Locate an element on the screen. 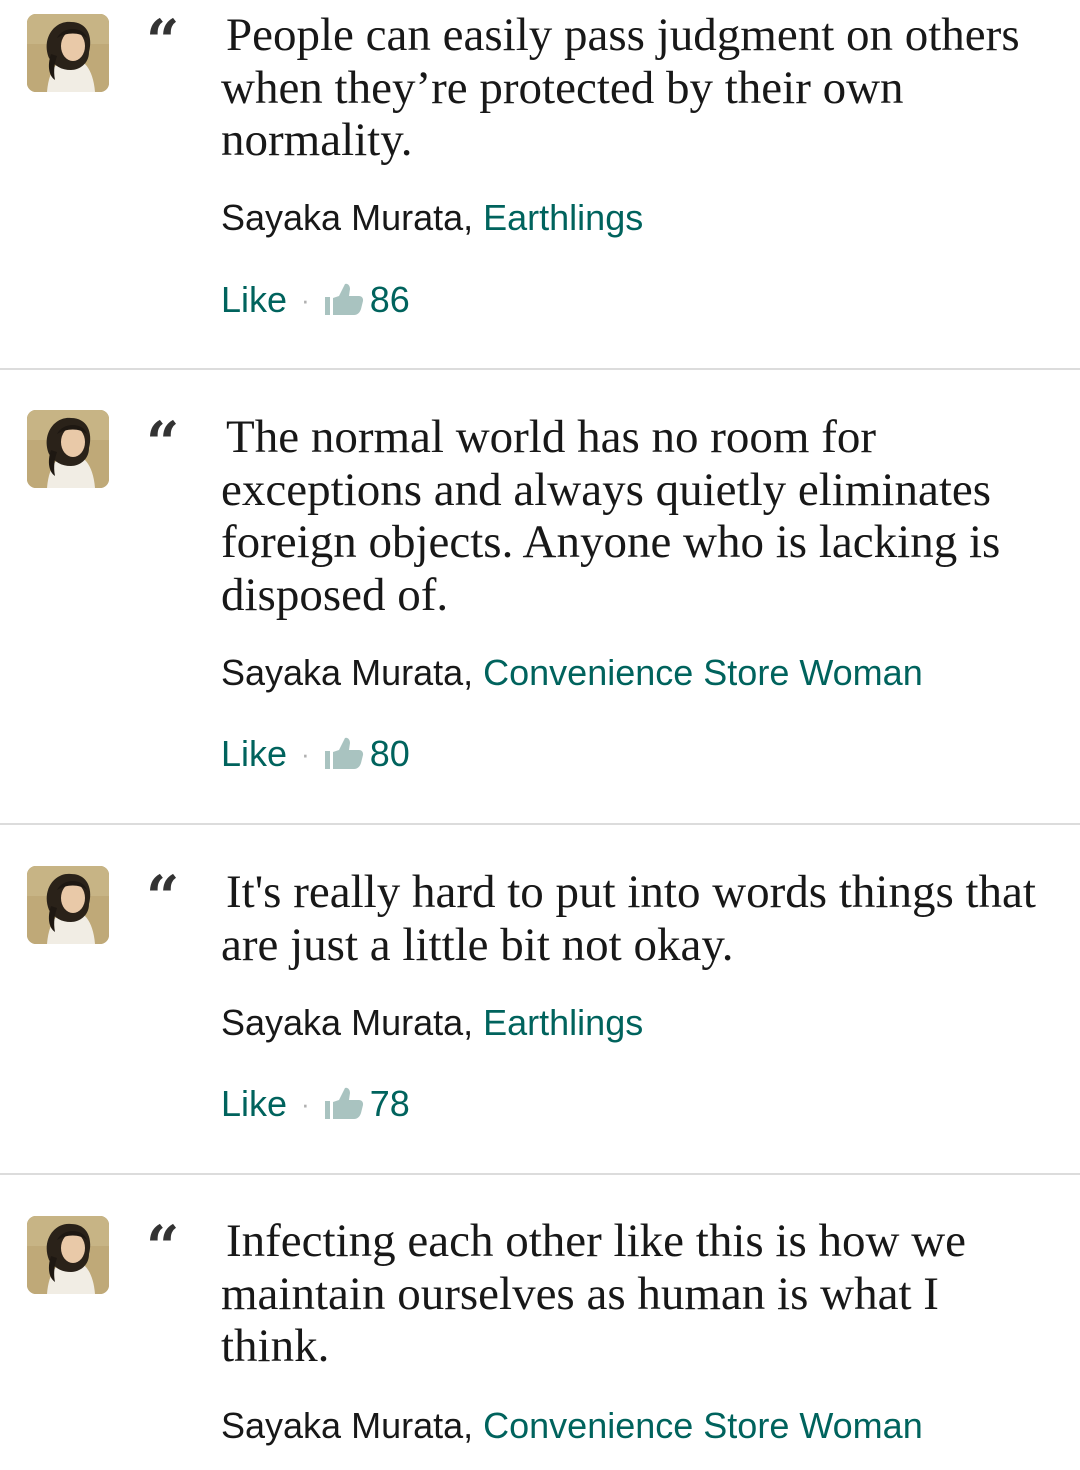  like-row: Like · 86 is located at coordinates (315, 300).